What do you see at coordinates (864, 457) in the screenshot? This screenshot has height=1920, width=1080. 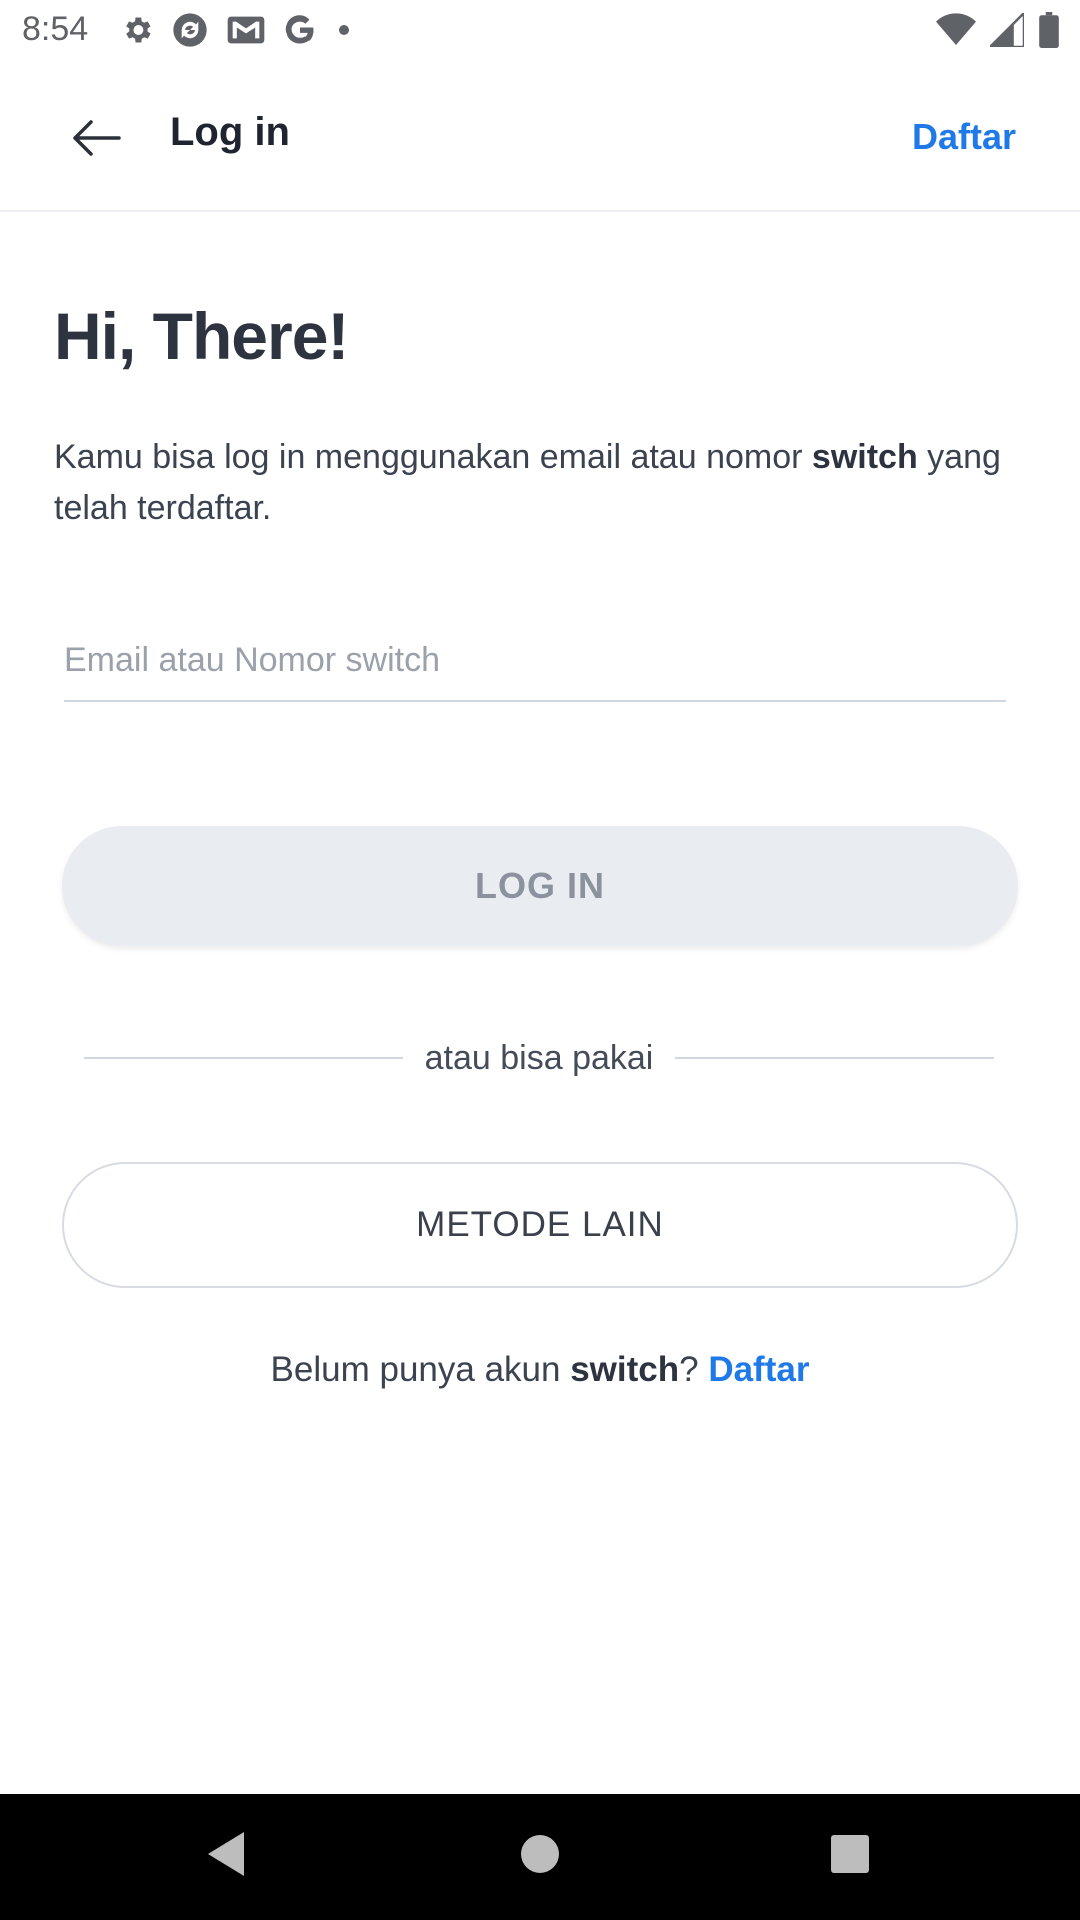 I see `intro-brand: switch` at bounding box center [864, 457].